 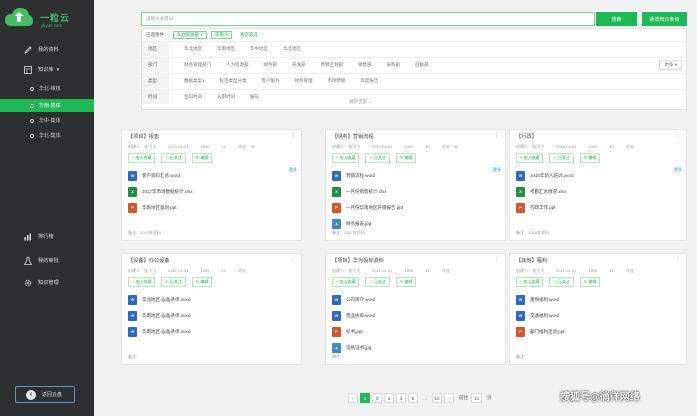 What do you see at coordinates (664, 19) in the screenshot?
I see `add-knowledge-button: 新增知识条目` at bounding box center [664, 19].